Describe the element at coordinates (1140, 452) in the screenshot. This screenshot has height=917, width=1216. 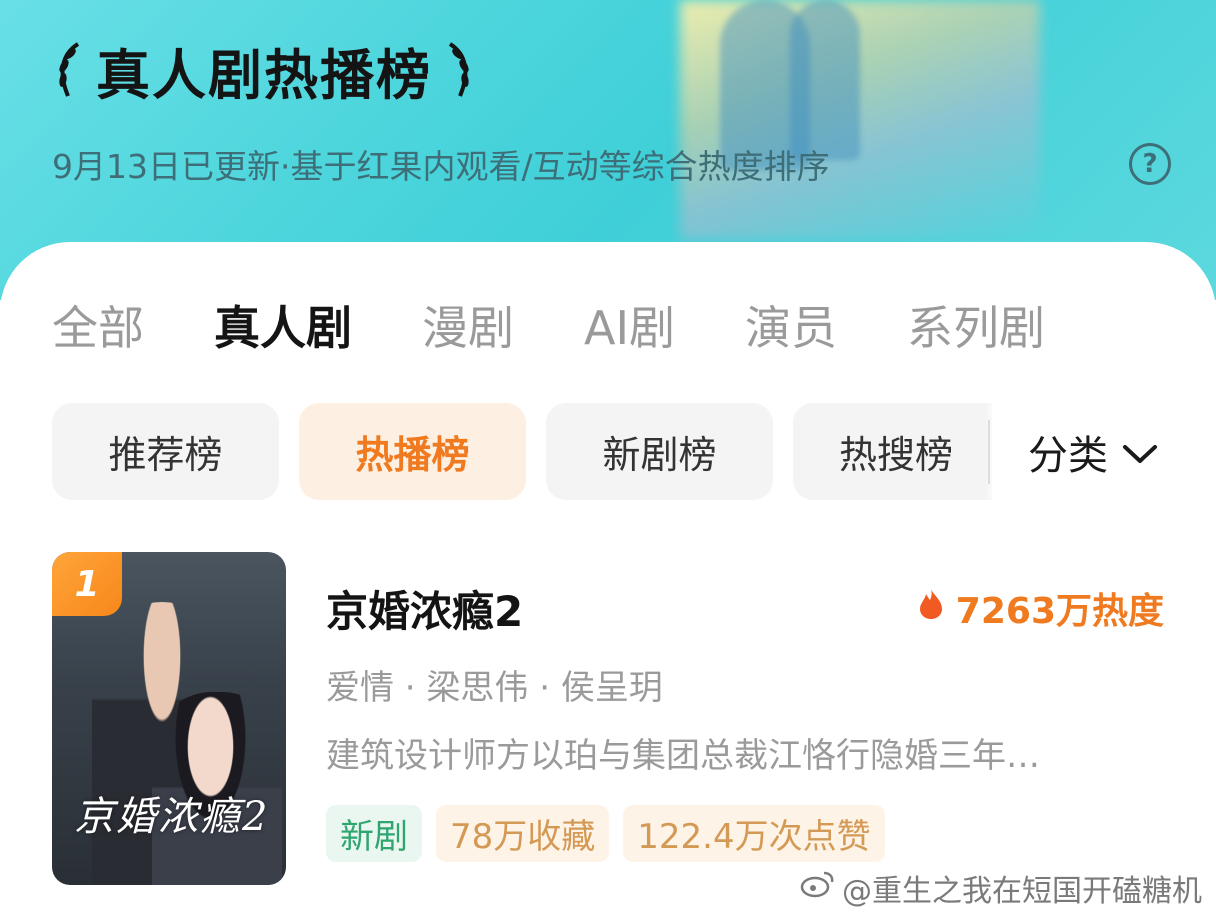
I see `chevron-down-icon` at that location.